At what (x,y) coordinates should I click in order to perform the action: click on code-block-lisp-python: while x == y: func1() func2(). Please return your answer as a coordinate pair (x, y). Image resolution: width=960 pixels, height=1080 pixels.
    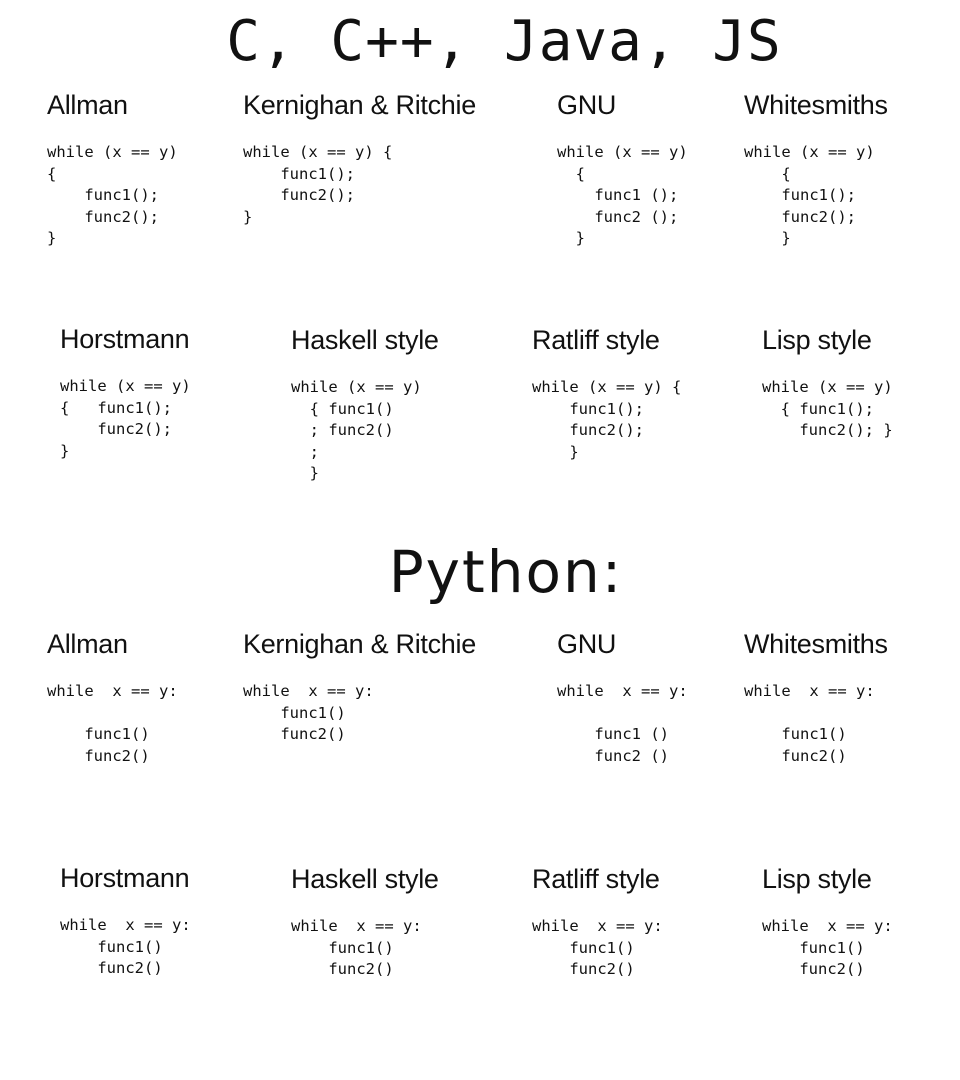
    Looking at the image, I should click on (827, 947).